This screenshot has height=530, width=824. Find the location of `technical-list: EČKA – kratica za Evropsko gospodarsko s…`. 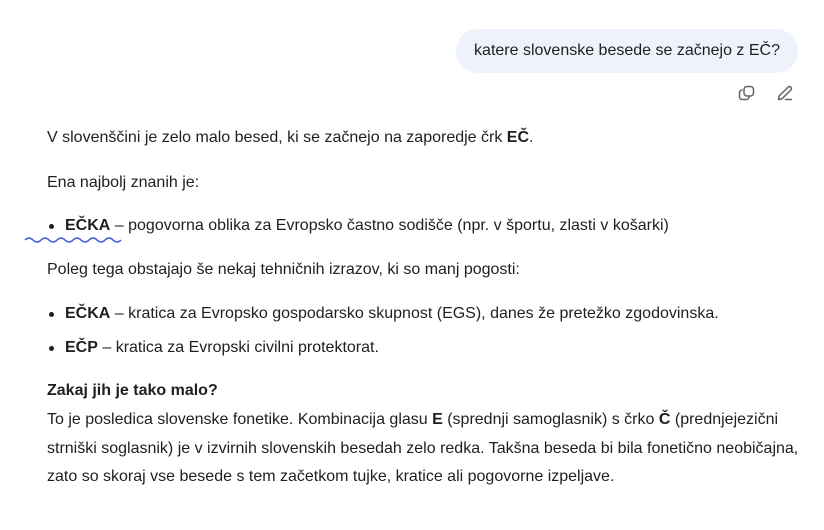

technical-list: EČKA – kratica za Evropsko gospodarsko s… is located at coordinates (383, 334).